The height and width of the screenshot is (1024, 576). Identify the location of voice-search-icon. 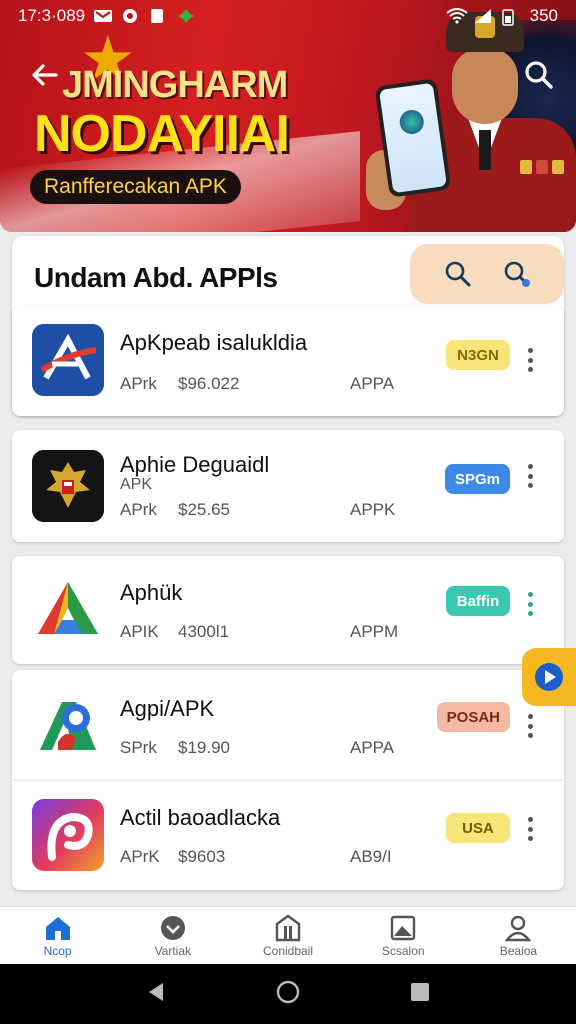
(517, 274).